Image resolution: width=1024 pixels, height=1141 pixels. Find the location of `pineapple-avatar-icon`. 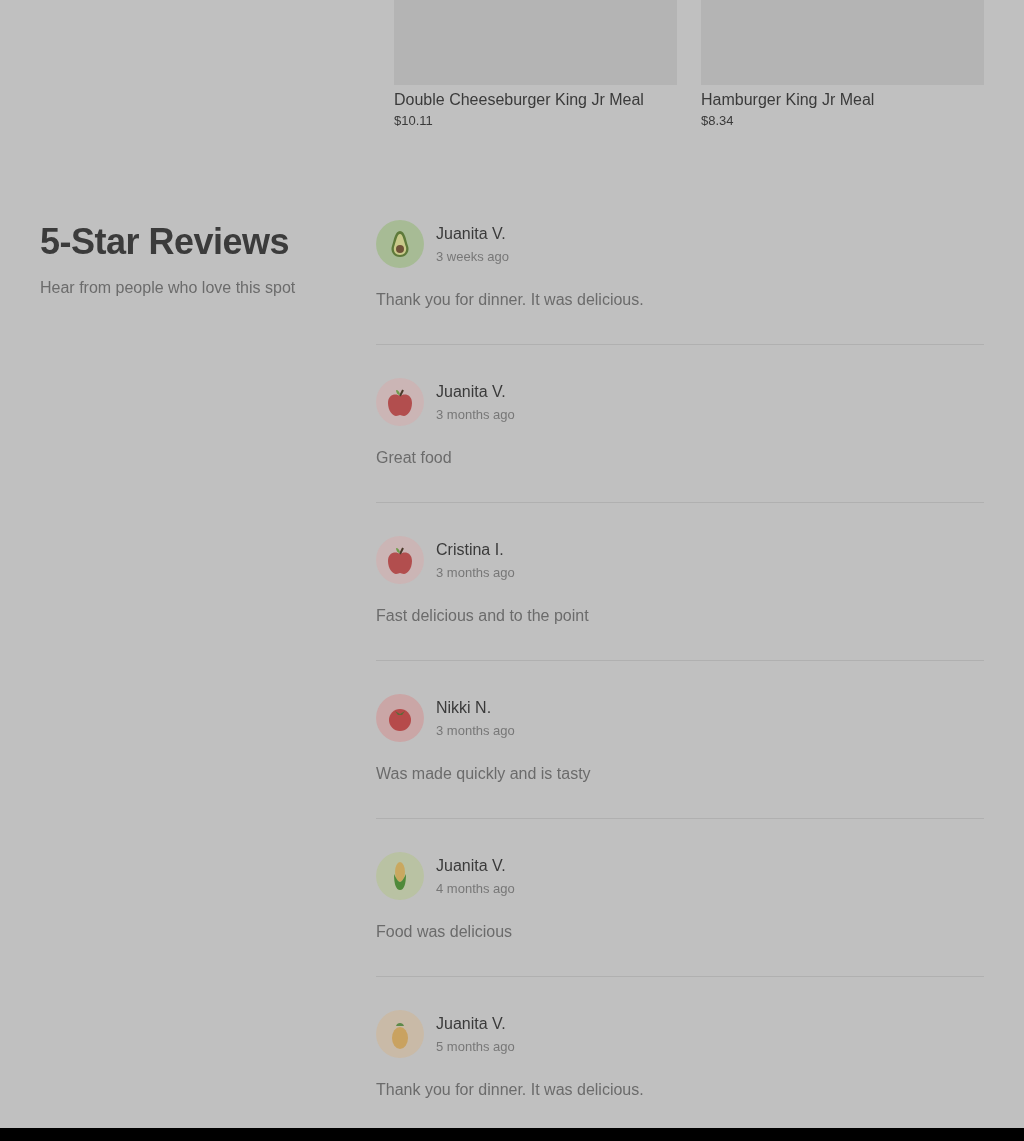

pineapple-avatar-icon is located at coordinates (400, 1034).